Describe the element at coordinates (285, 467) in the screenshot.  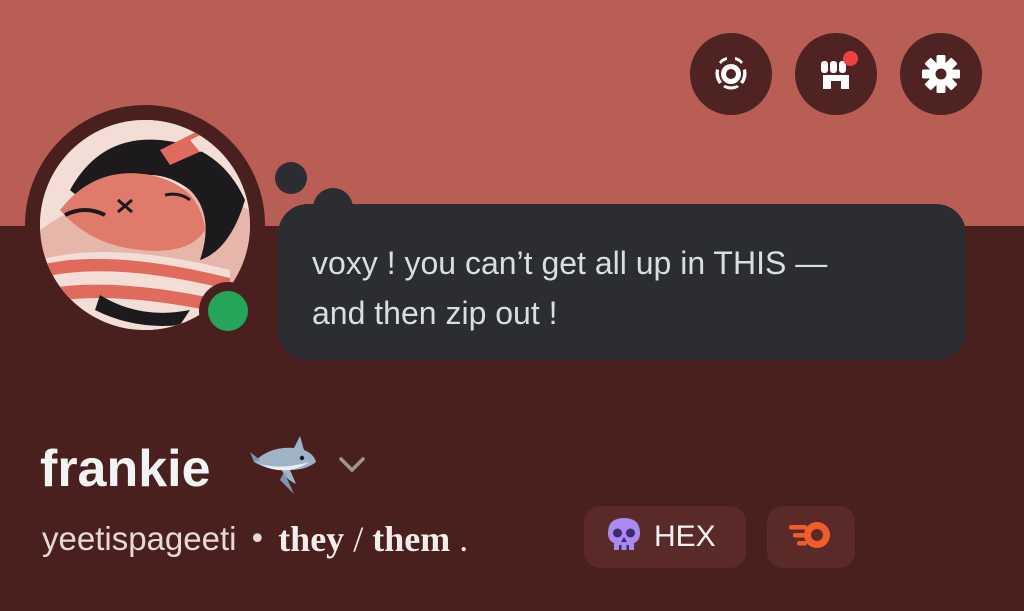
I see `shark-emoji-icon` at that location.